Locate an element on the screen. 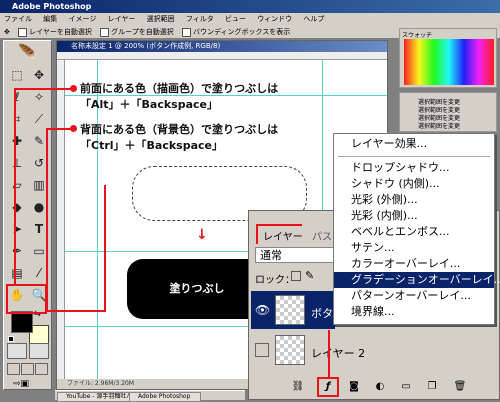 Image resolution: width=500 pixels, height=402 pixels. history-row: 選択範囲を変更 is located at coordinates (439, 125).